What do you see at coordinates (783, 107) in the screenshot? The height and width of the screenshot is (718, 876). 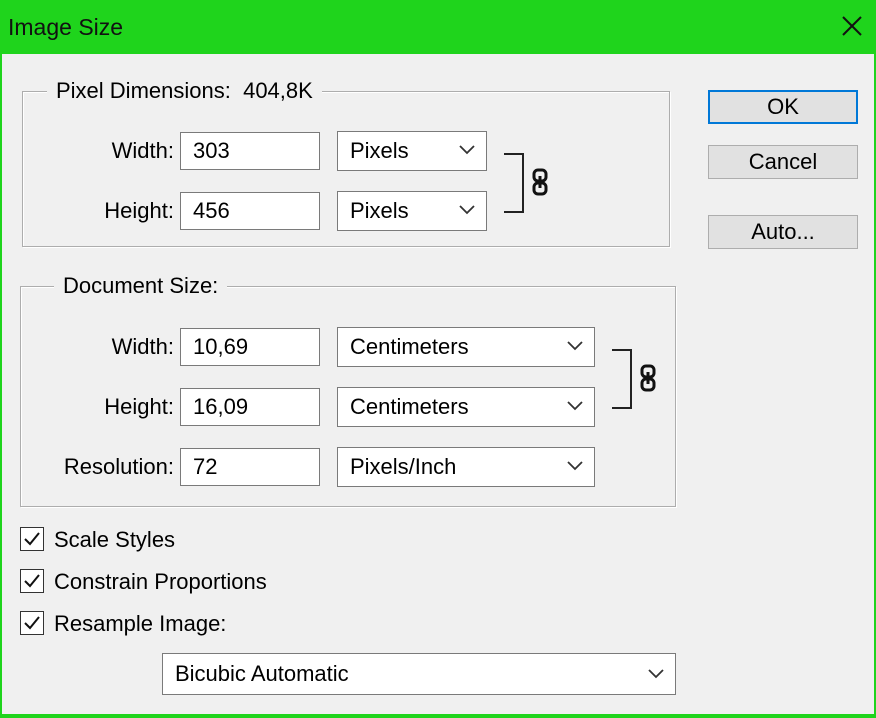 I see `ok-button: OK` at bounding box center [783, 107].